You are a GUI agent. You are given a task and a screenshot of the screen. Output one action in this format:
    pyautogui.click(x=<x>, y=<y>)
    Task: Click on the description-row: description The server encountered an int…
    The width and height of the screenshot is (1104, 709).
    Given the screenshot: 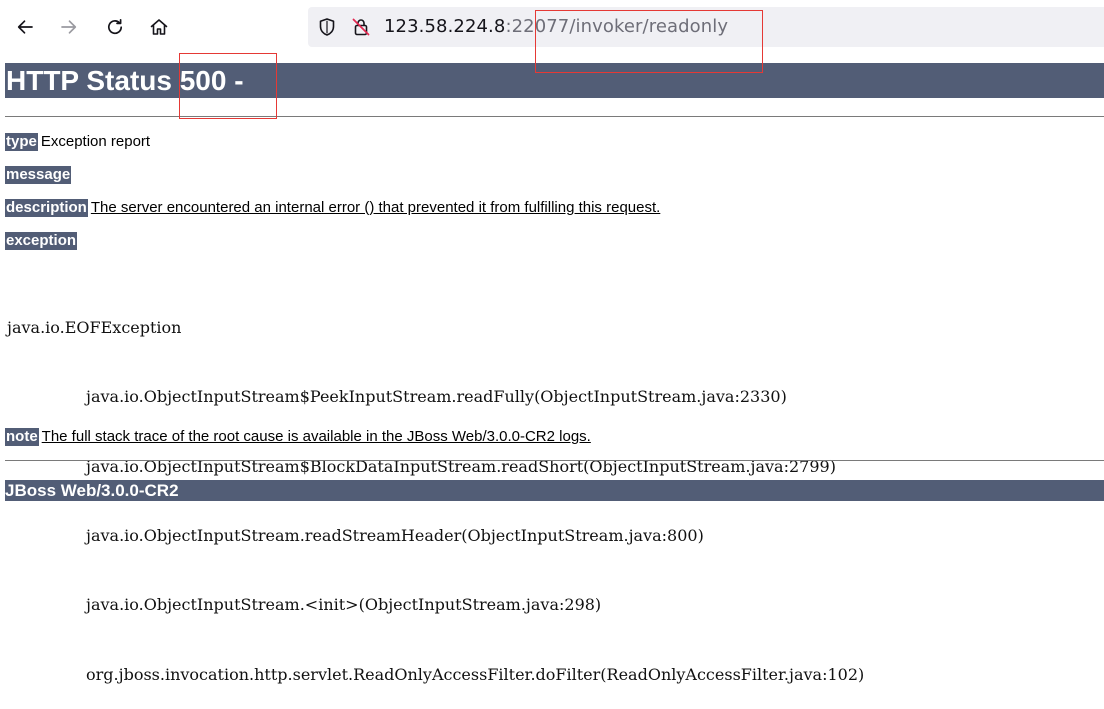 What is the action you would take?
    pyautogui.click(x=332, y=208)
    